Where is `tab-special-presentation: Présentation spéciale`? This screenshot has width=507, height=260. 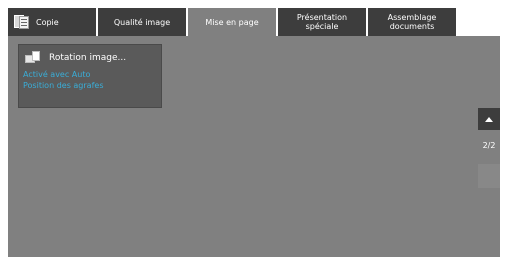 tab-special-presentation: Présentation spéciale is located at coordinates (322, 22).